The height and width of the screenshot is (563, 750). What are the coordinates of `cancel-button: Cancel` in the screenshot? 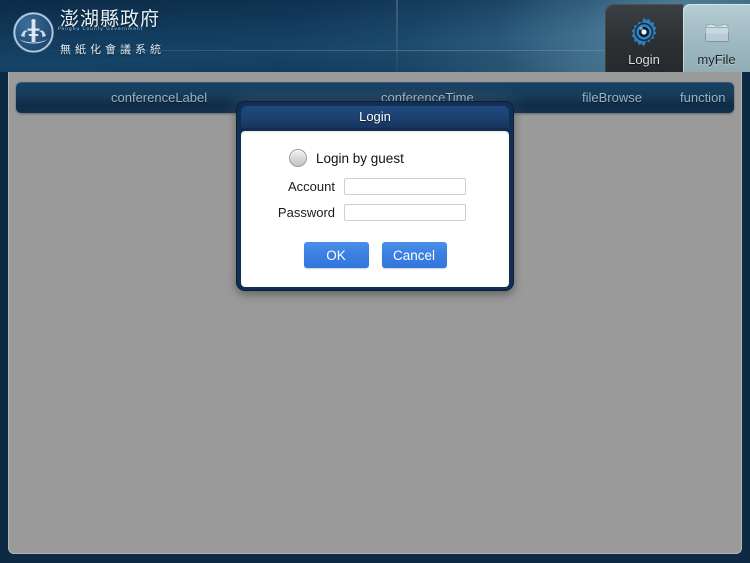 It's located at (414, 255).